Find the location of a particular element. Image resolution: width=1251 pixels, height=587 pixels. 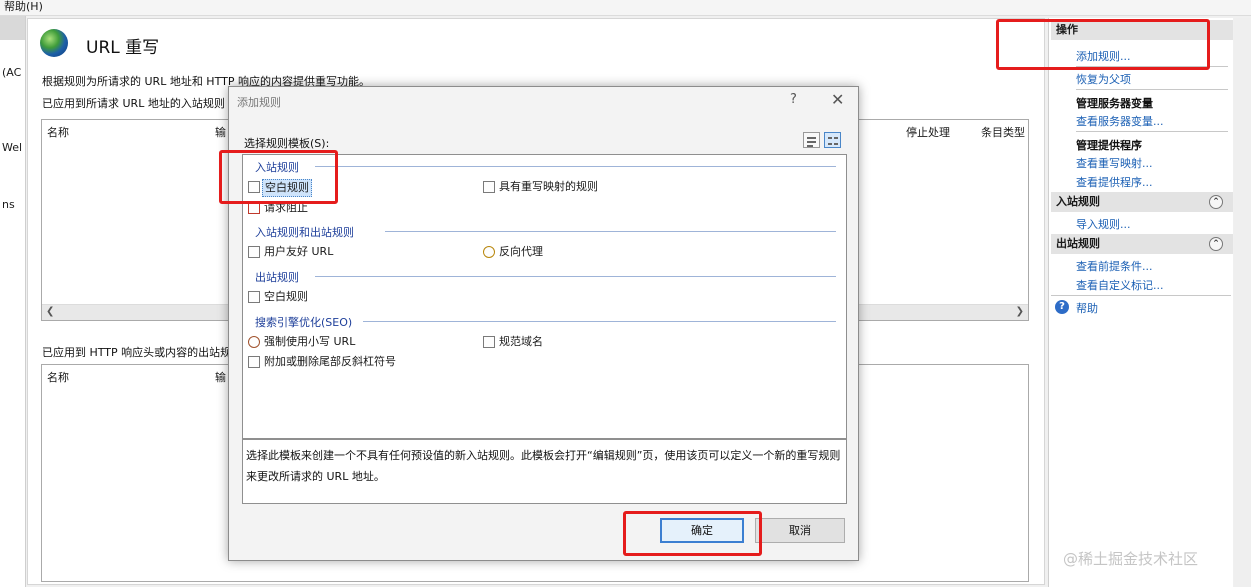

tree-header is located at coordinates (12, 28).